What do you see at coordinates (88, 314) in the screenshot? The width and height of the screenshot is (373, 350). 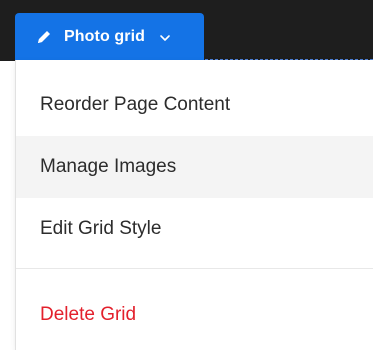 I see `menu-item-label: Delete Grid` at bounding box center [88, 314].